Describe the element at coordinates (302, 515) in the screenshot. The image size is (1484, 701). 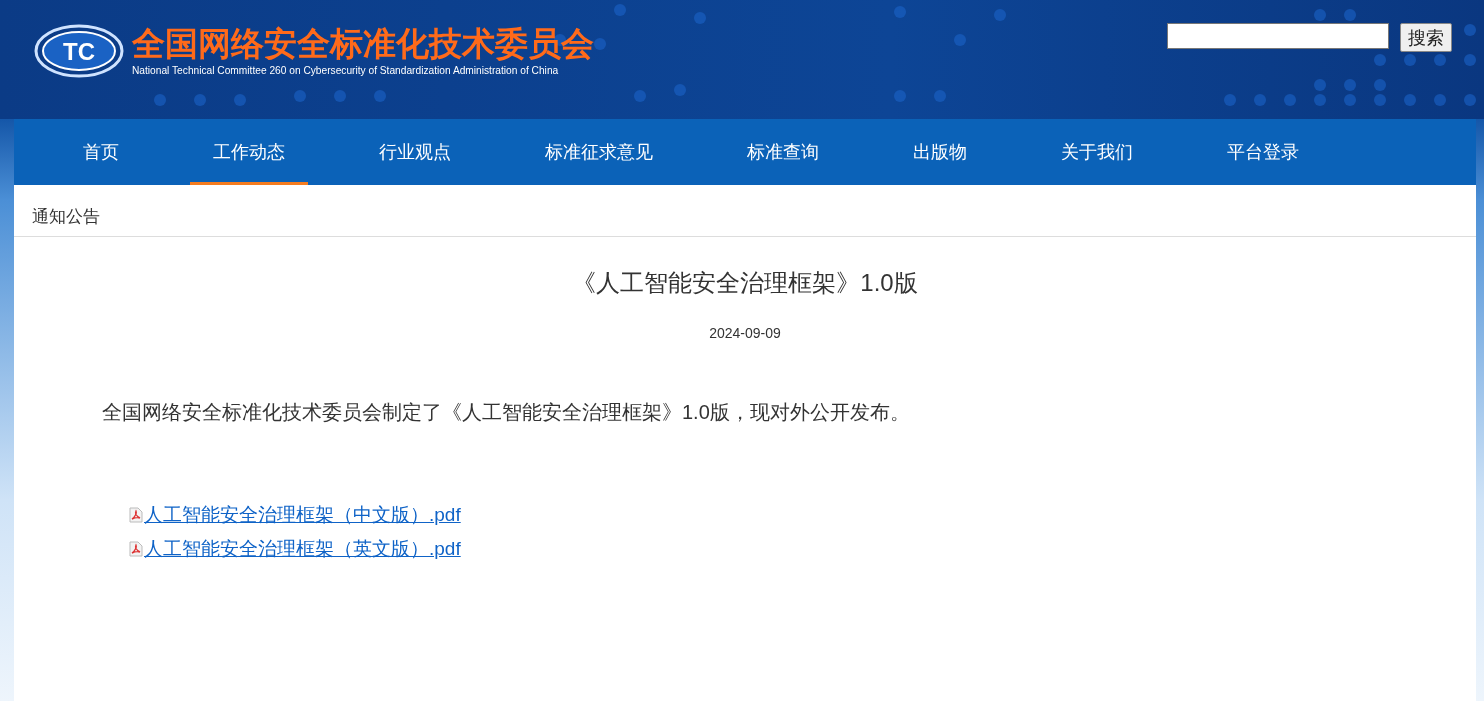
I see `attachment-link: 人工智能安全治理框架（中文版）.pdf` at that location.